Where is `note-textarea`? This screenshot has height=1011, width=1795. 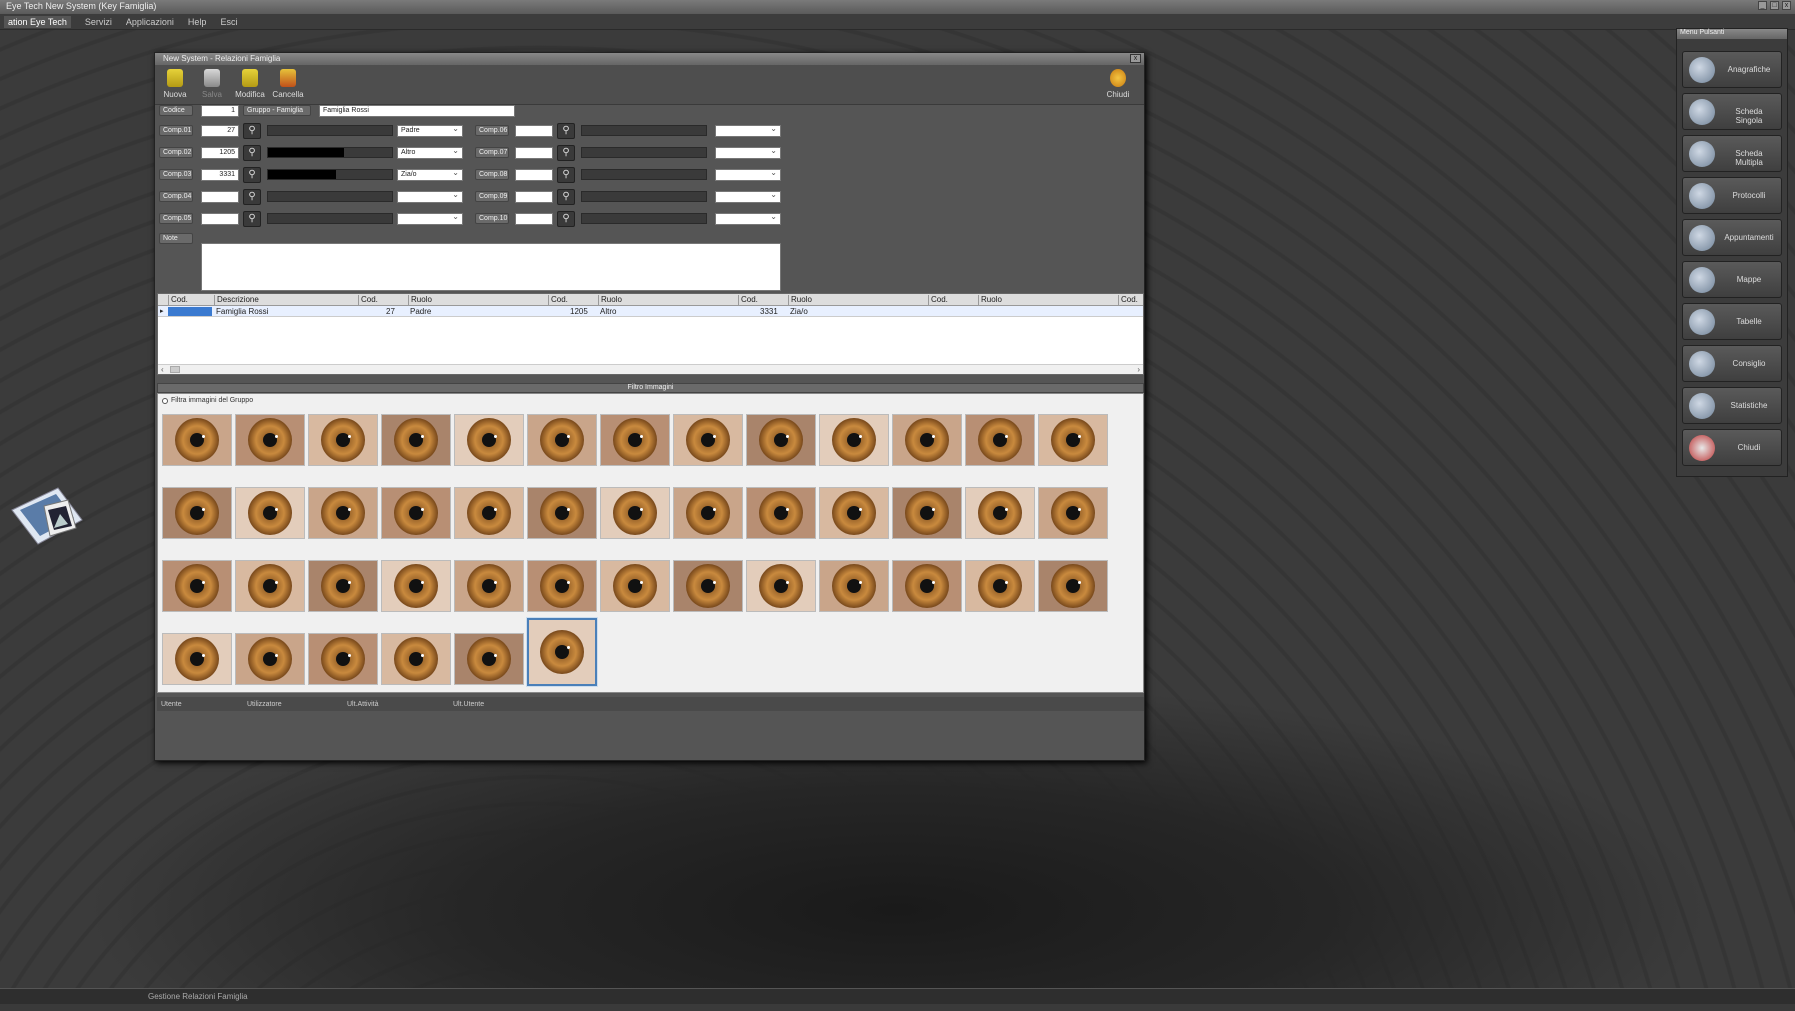 note-textarea is located at coordinates (491, 267).